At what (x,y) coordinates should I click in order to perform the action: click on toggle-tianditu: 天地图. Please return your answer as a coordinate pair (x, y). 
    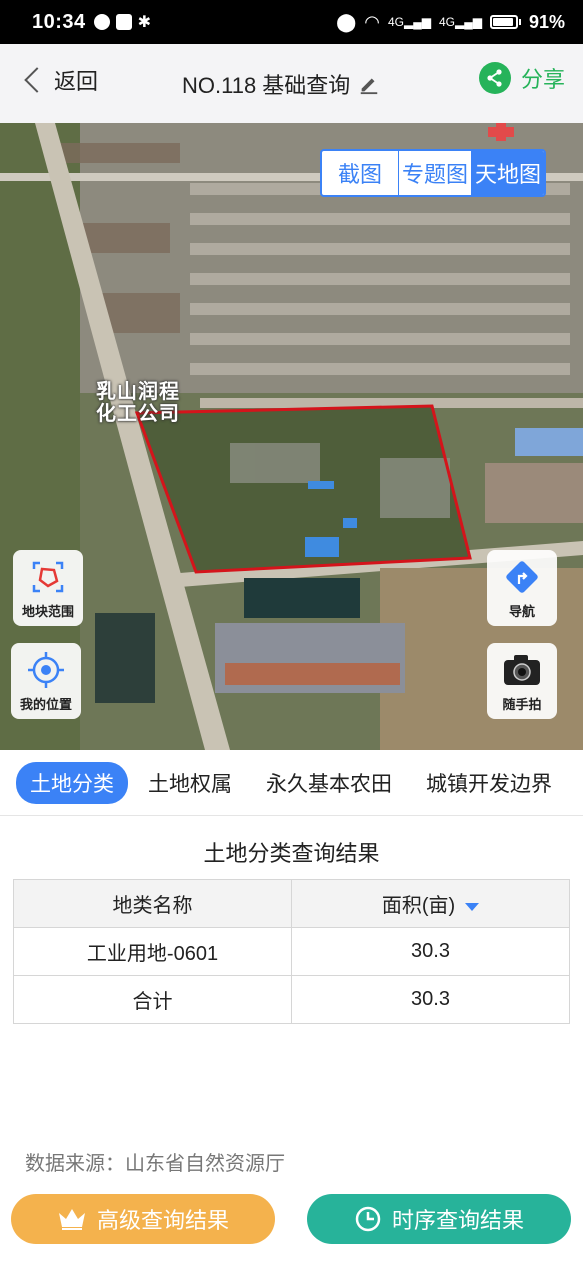
    Looking at the image, I should click on (508, 173).